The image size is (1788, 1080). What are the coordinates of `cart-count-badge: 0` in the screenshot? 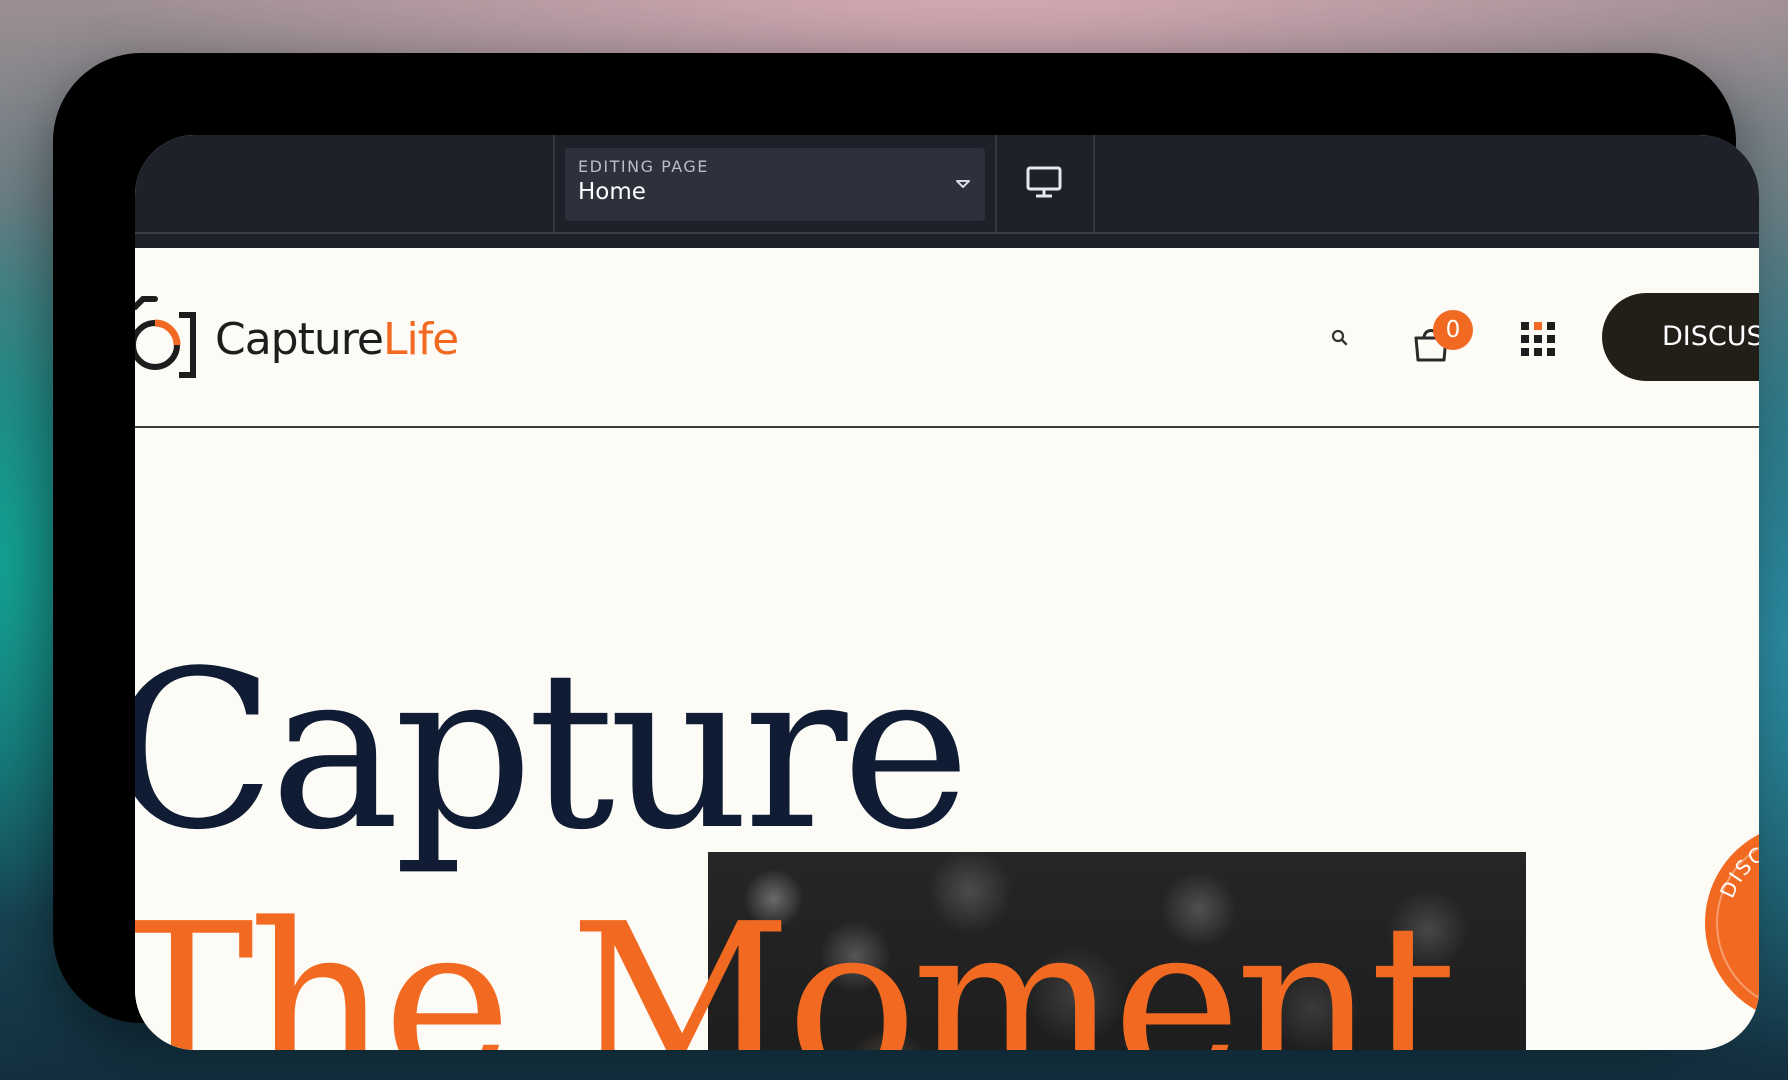 It's located at (1453, 330).